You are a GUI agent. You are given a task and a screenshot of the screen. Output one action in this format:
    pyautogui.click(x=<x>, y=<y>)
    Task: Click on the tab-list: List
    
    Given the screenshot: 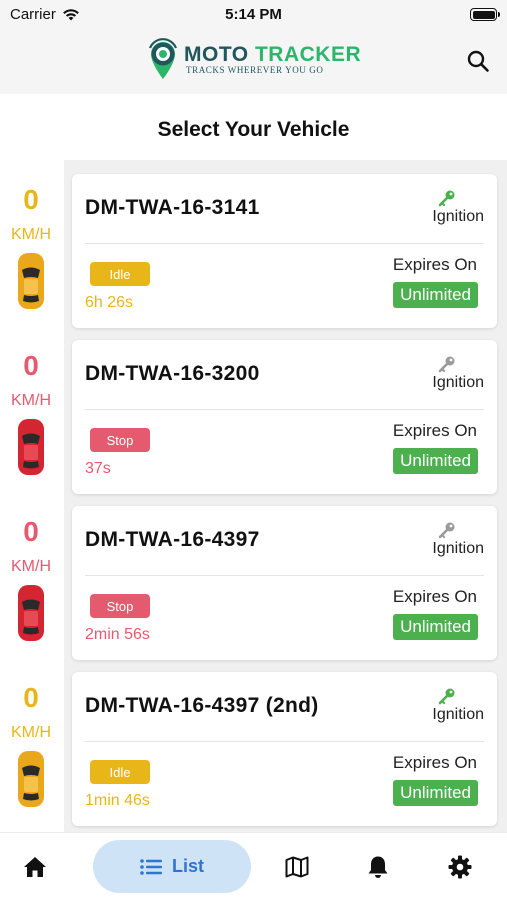 What is the action you would take?
    pyautogui.click(x=172, y=866)
    